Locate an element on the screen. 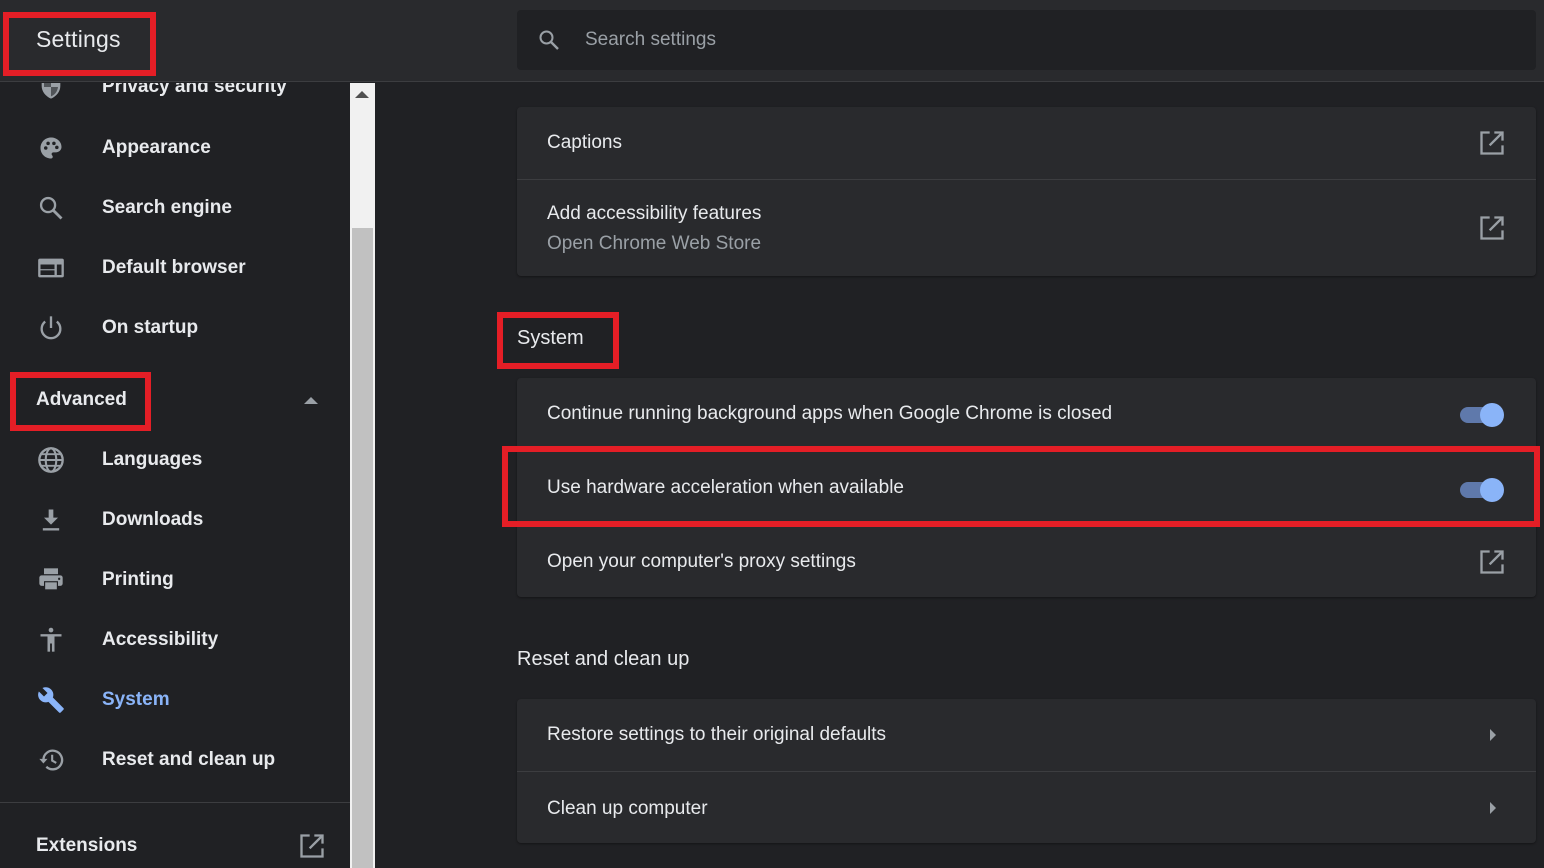 Image resolution: width=1544 pixels, height=868 pixels. palette-icon is located at coordinates (51, 148).